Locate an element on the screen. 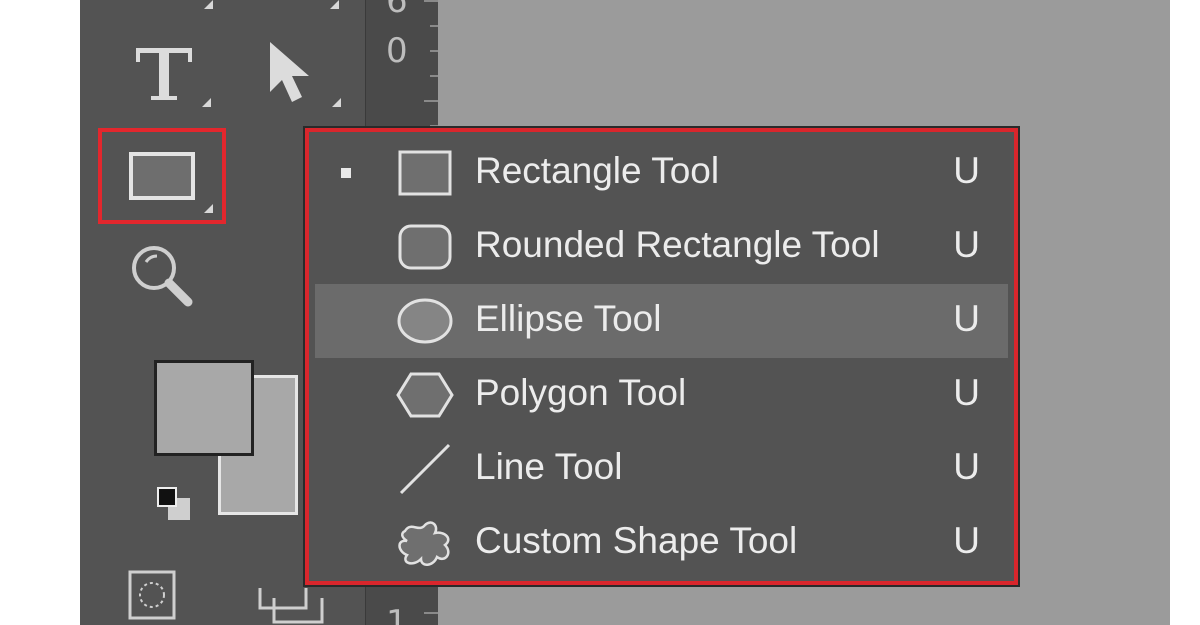  path-selection-tool is located at coordinates (300, 74).